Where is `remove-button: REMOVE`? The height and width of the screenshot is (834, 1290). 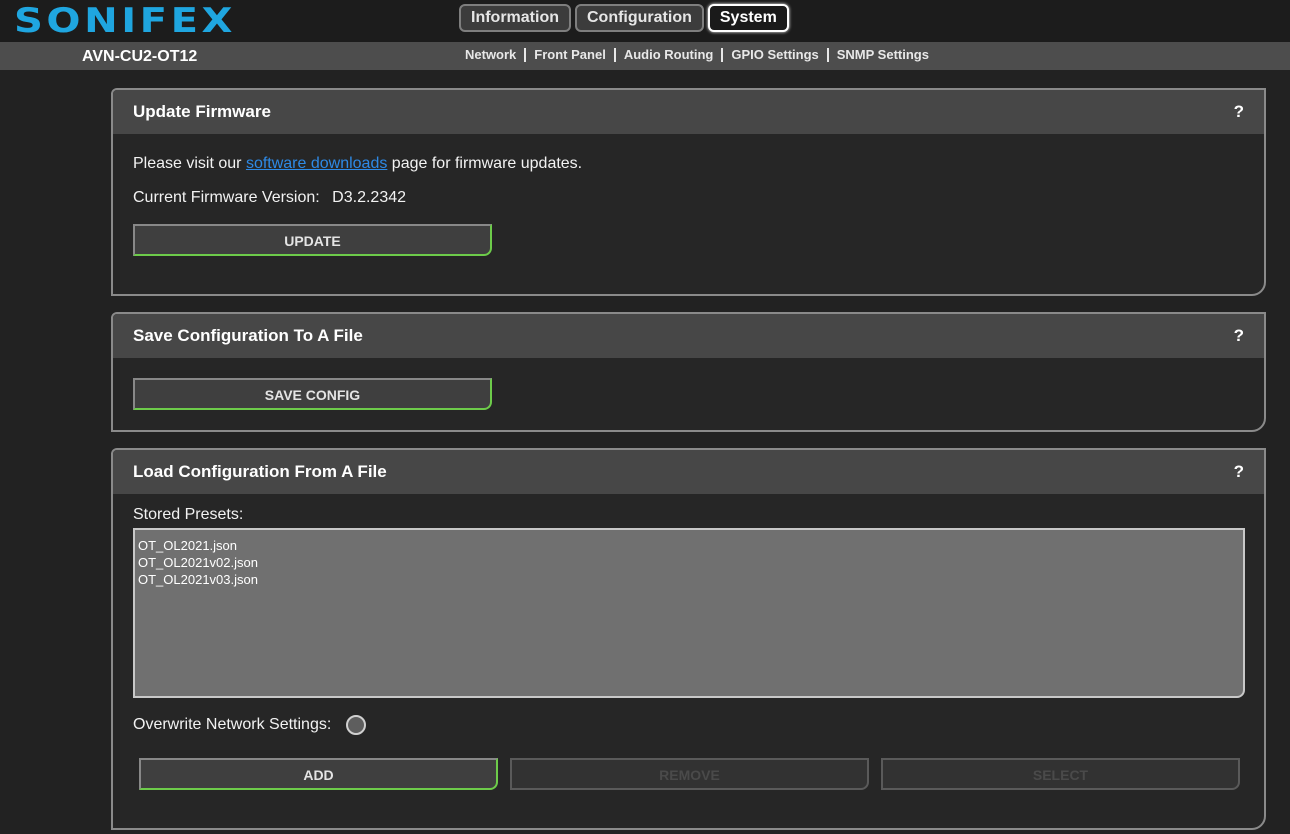 remove-button: REMOVE is located at coordinates (689, 774).